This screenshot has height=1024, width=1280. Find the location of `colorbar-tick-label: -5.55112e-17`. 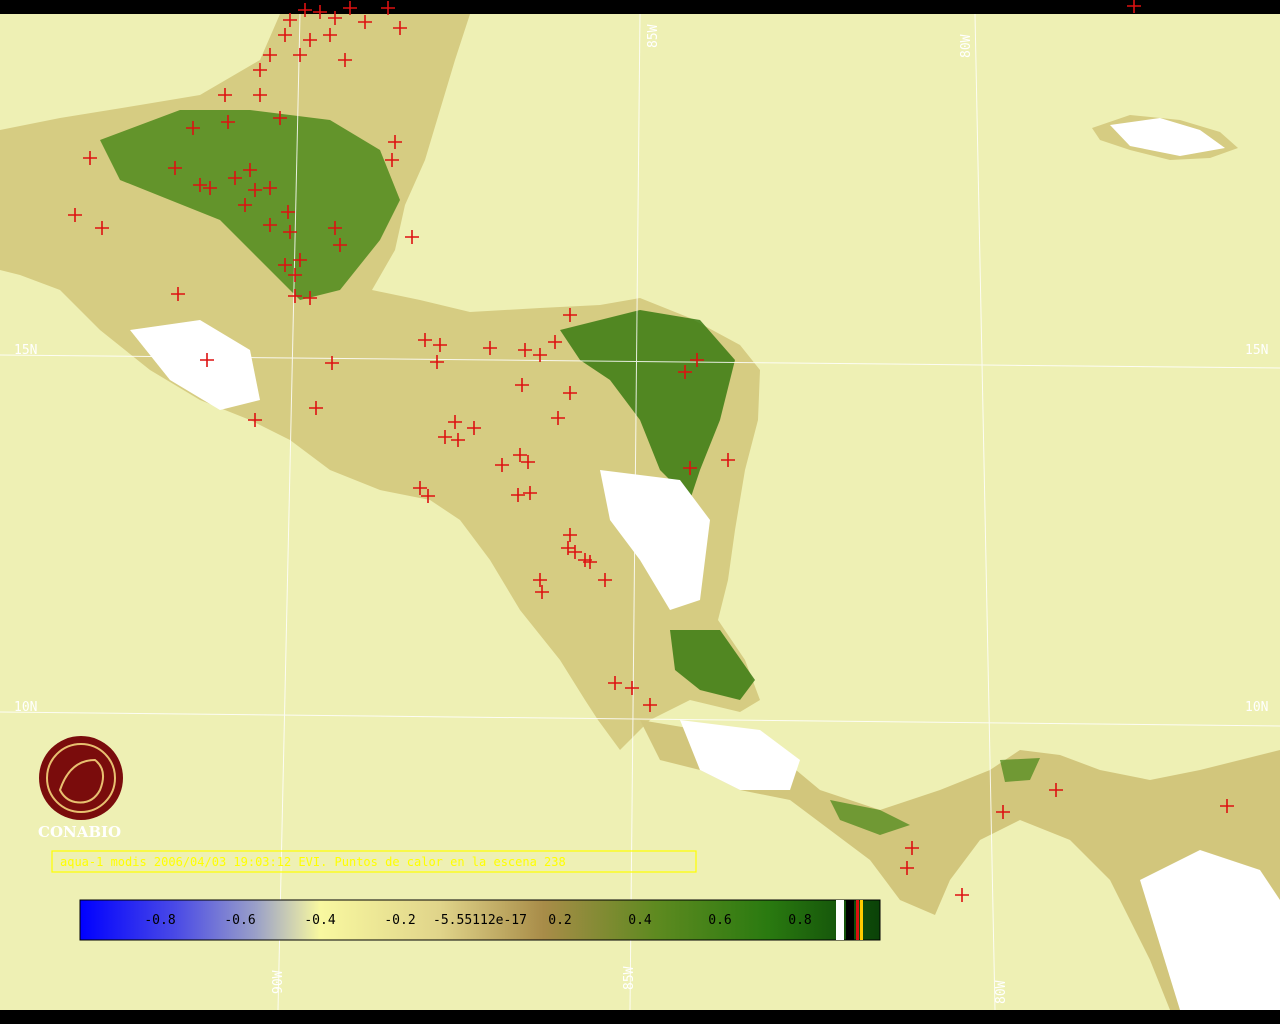

colorbar-tick-label: -5.55112e-17 is located at coordinates (480, 920).